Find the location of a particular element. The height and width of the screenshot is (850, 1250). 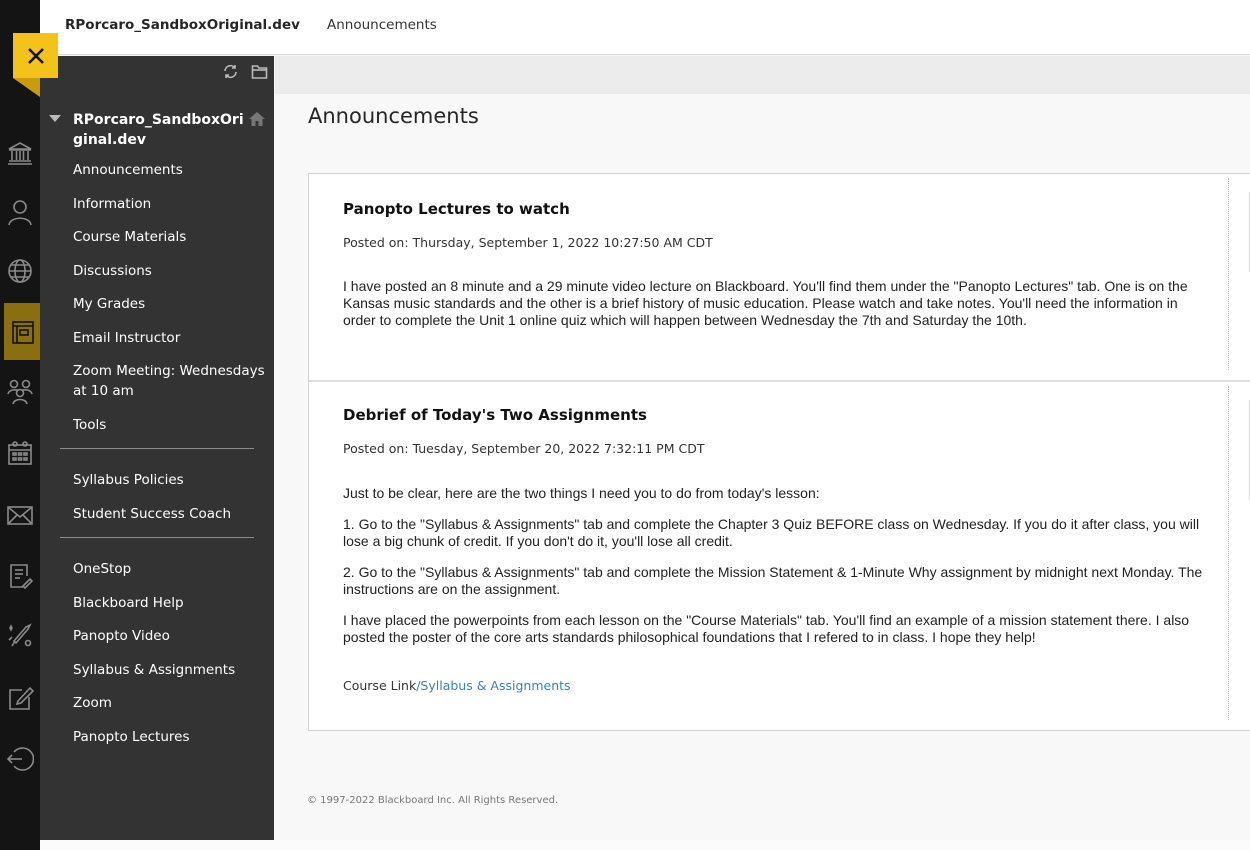

menu-item-announcements: Announcements is located at coordinates (157, 170).